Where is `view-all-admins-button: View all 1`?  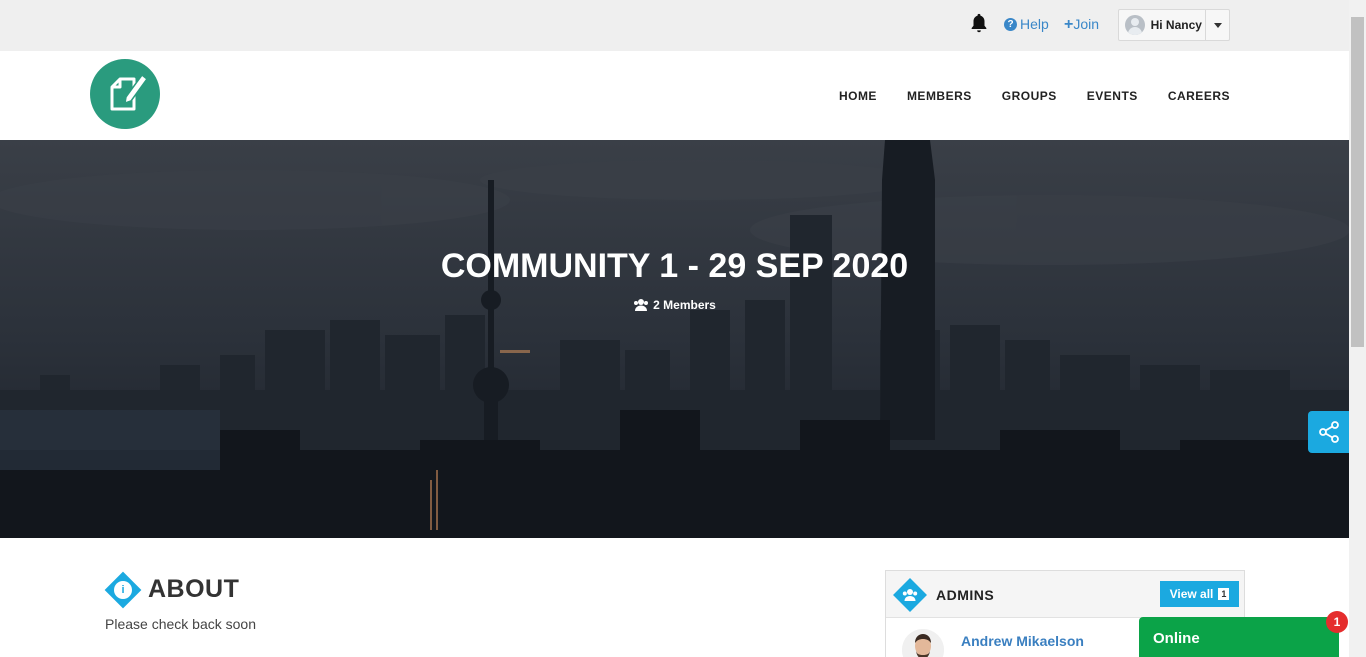
view-all-admins-button: View all 1 is located at coordinates (1199, 594).